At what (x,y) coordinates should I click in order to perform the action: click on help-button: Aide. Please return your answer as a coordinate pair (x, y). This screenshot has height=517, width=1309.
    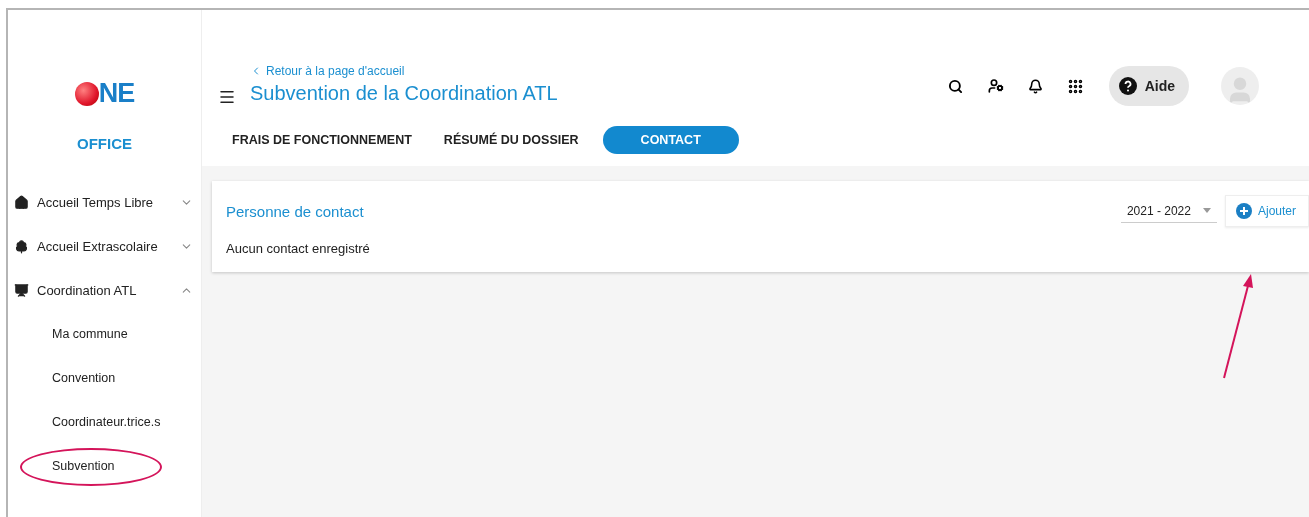
    Looking at the image, I should click on (1148, 86).